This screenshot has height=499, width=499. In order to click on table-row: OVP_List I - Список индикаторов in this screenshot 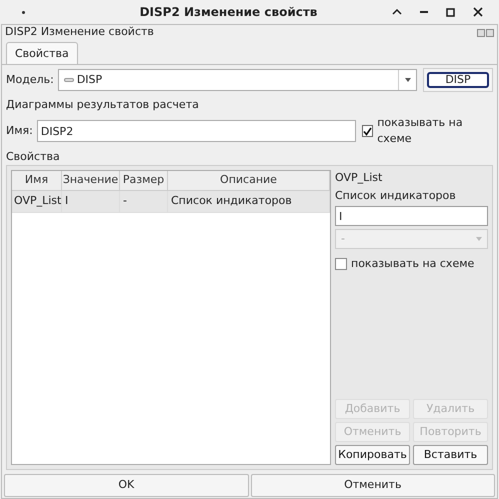, I will do `click(171, 202)`.